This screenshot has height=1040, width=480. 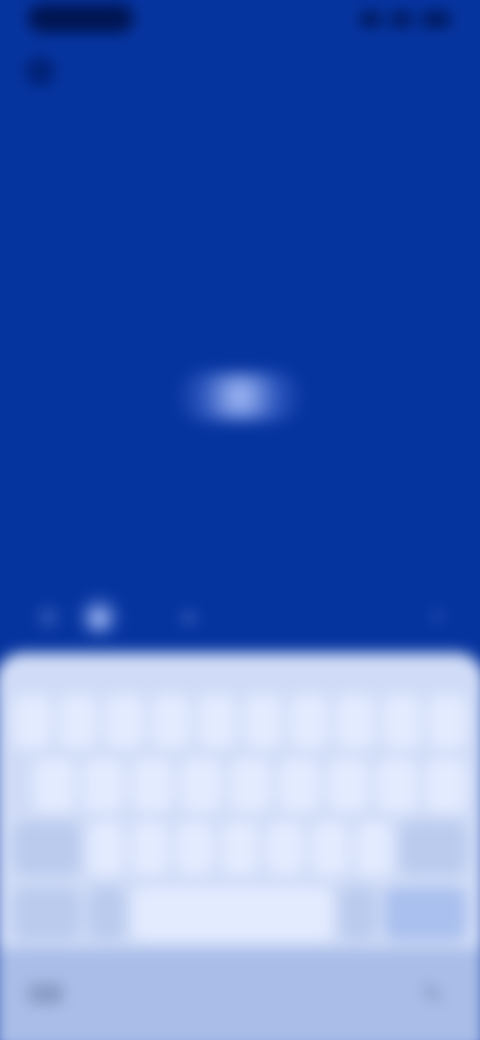 I want to click on shift-key, so click(x=46, y=848).